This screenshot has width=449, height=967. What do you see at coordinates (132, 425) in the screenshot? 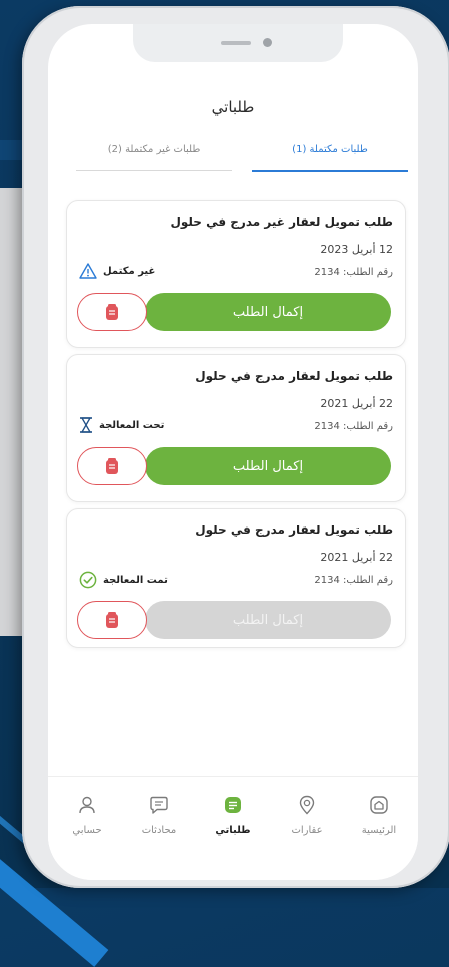
I see `status-label: تحت المعالجة` at bounding box center [132, 425].